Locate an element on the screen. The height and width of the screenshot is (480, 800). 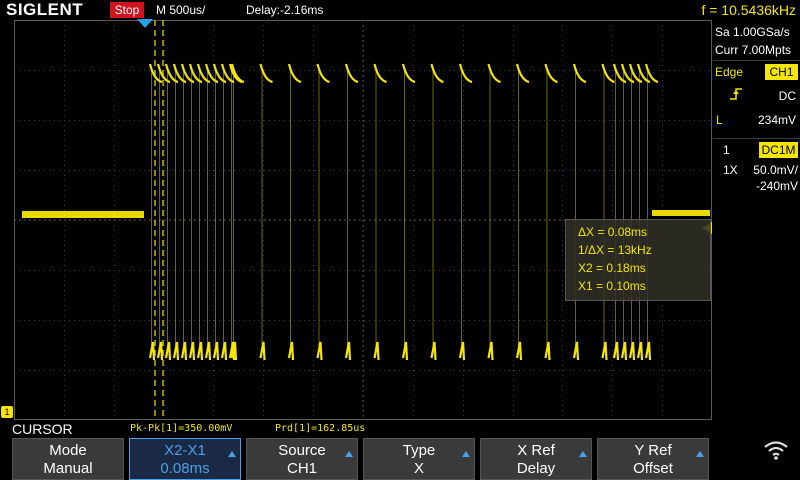
channel-coupling-badge: DC1M is located at coordinates (778, 150).